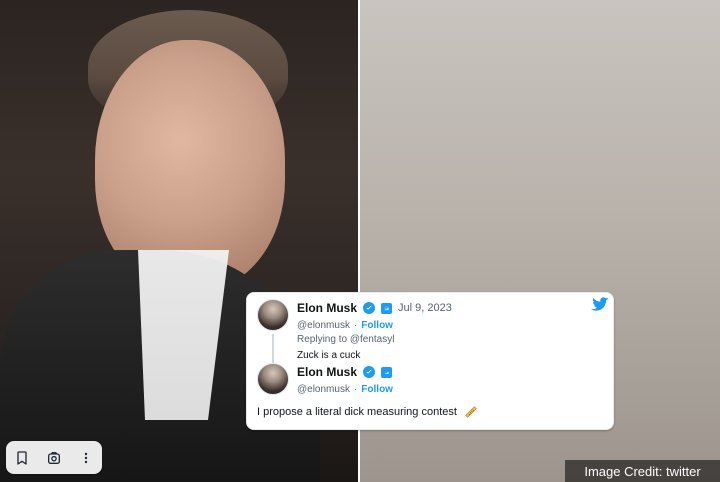  What do you see at coordinates (425, 308) in the screenshot?
I see `tweet-date: Jul 9, 2023` at bounding box center [425, 308].